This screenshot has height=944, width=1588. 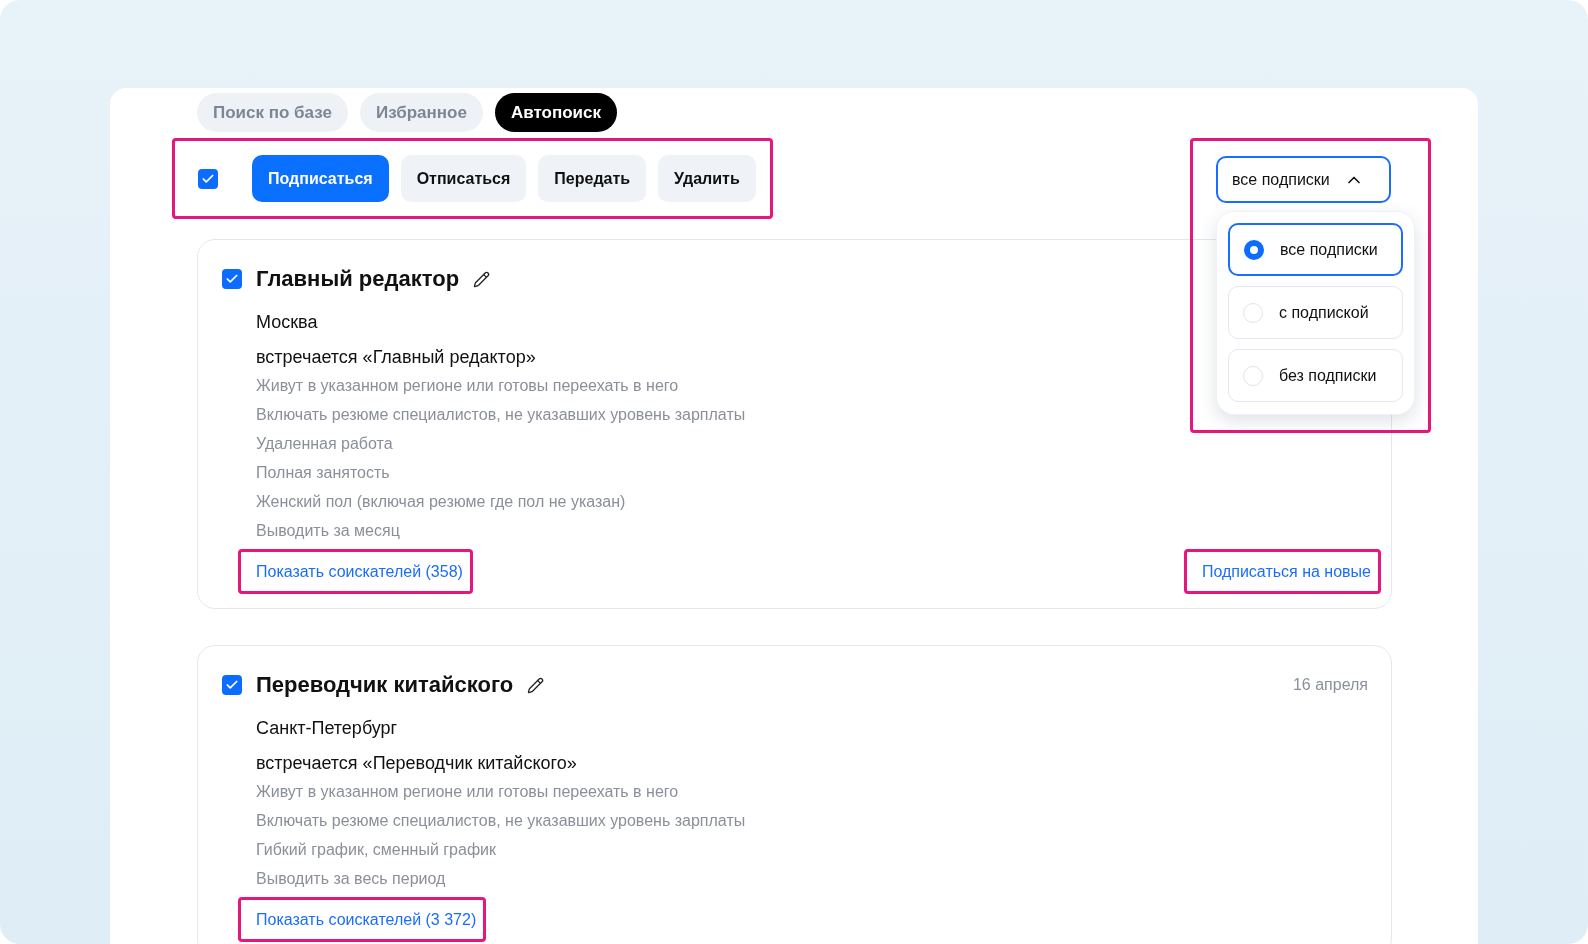 What do you see at coordinates (287, 322) in the screenshot?
I see `city-text: Москва` at bounding box center [287, 322].